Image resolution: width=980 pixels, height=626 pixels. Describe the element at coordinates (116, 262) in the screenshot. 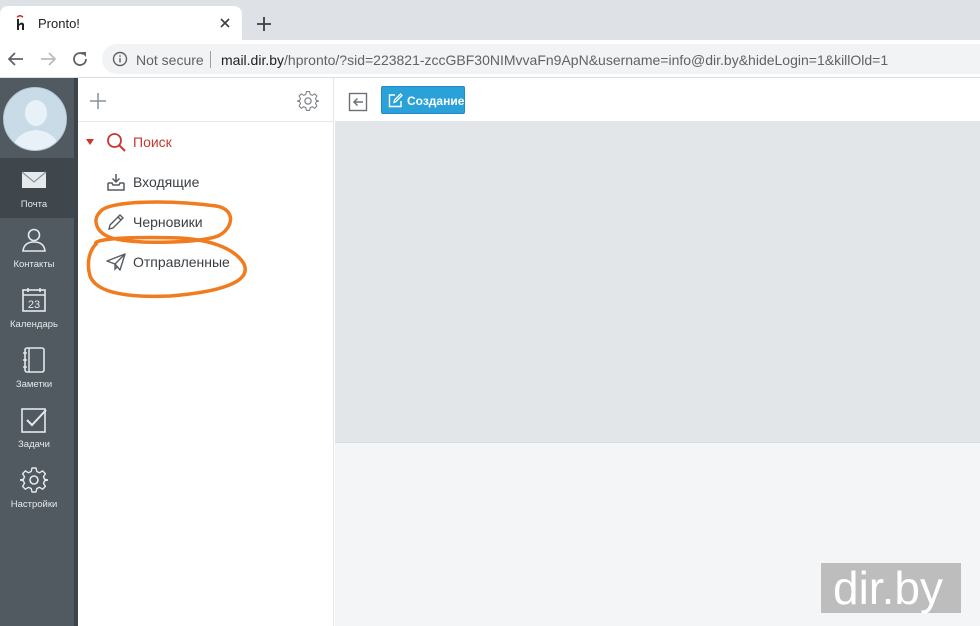

I see `paper-plane-icon` at that location.